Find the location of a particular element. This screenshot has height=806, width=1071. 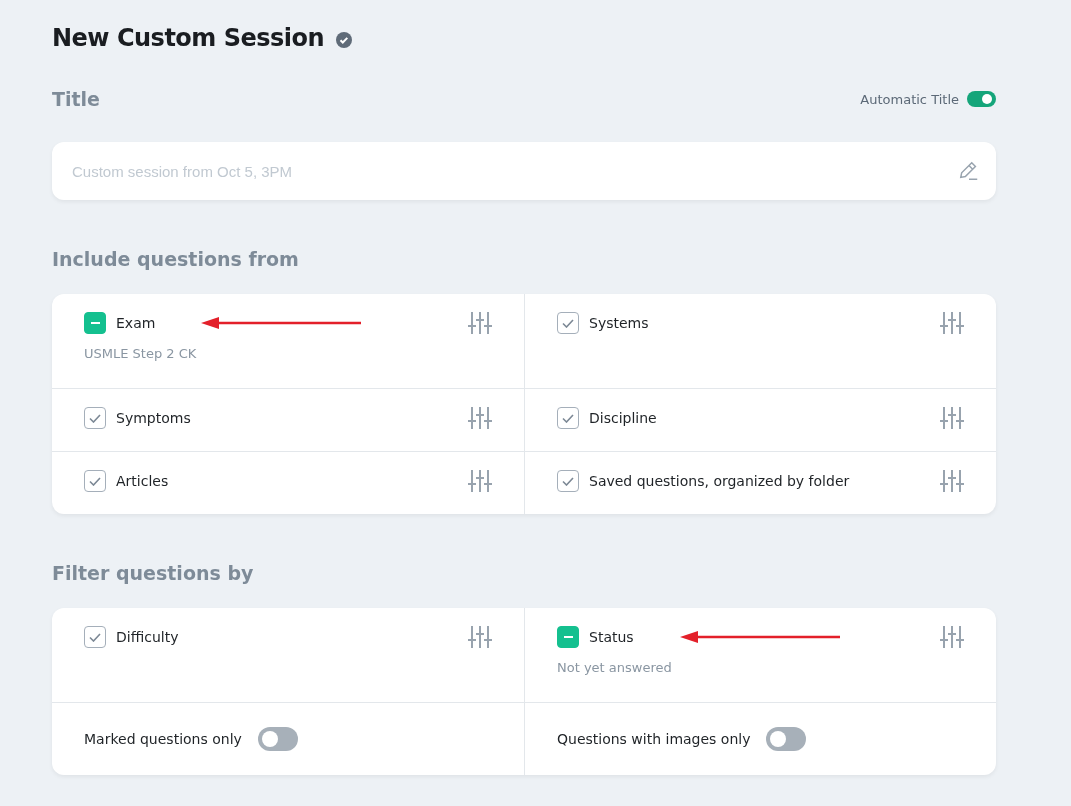

option-label: Exam is located at coordinates (136, 323).